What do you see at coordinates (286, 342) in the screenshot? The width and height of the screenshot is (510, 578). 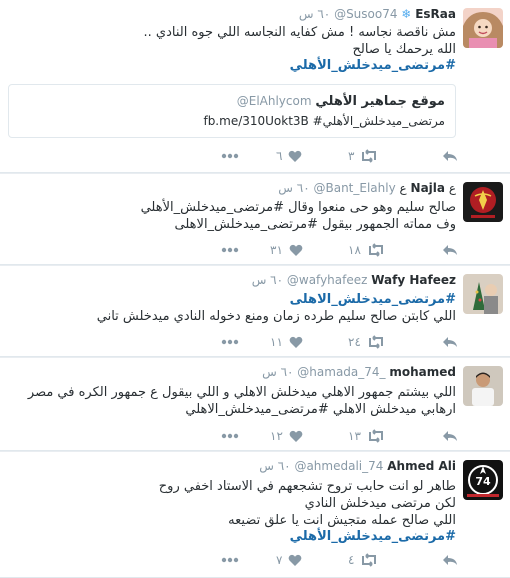 I see `like-button: ١١` at bounding box center [286, 342].